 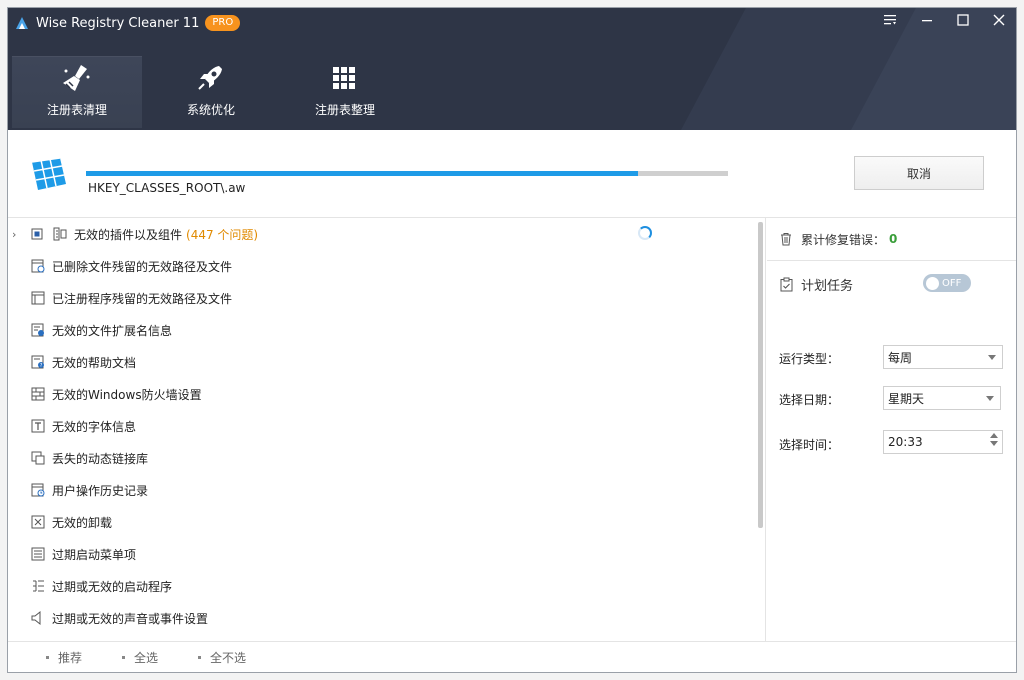 I want to click on tab-system-optimize: 系统优化, so click(x=211, y=92).